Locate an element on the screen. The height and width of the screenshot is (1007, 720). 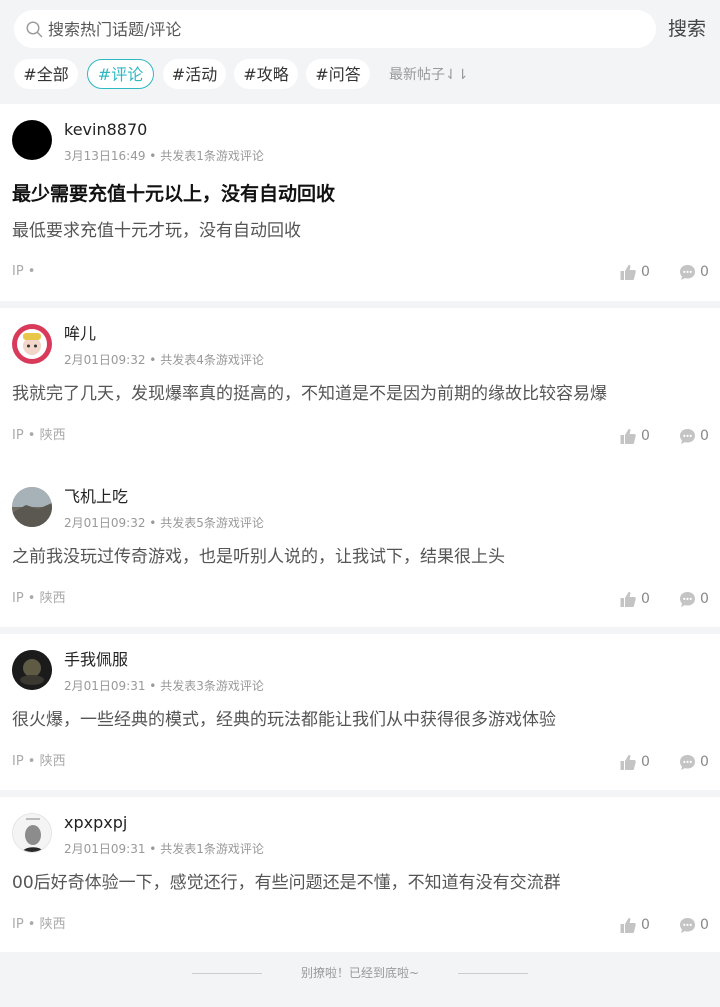
tag-comments: #评论 is located at coordinates (120, 74).